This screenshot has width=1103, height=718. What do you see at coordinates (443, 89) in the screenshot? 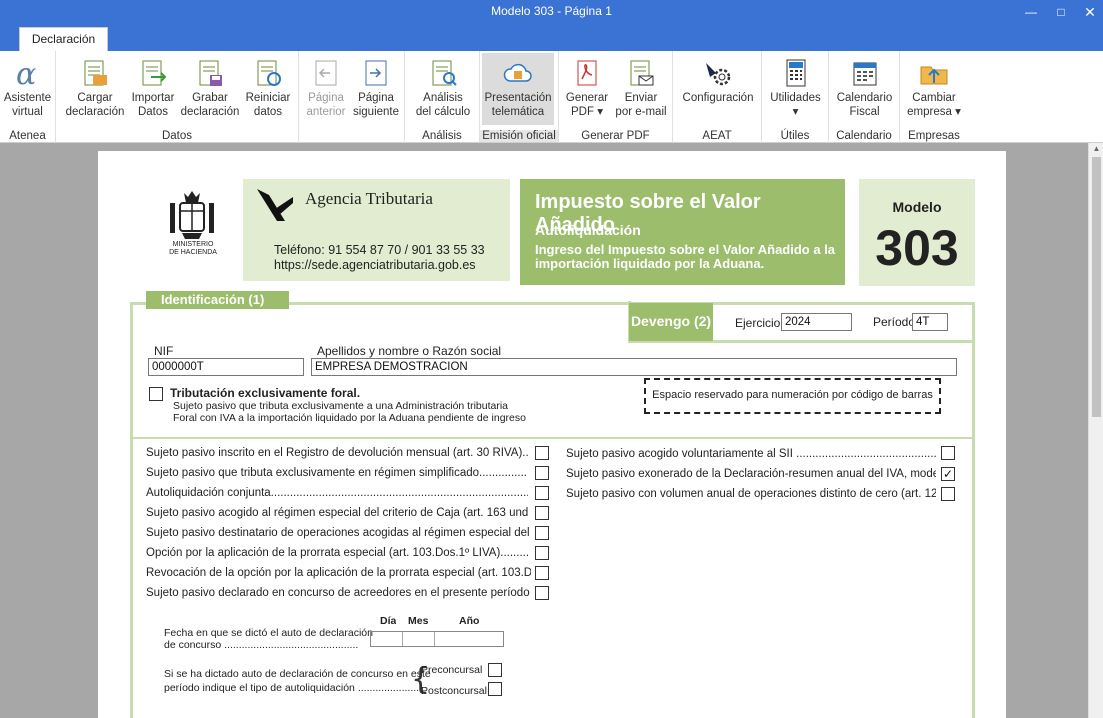
I see `analisis-calculo-button: Análisis del cálculo` at bounding box center [443, 89].